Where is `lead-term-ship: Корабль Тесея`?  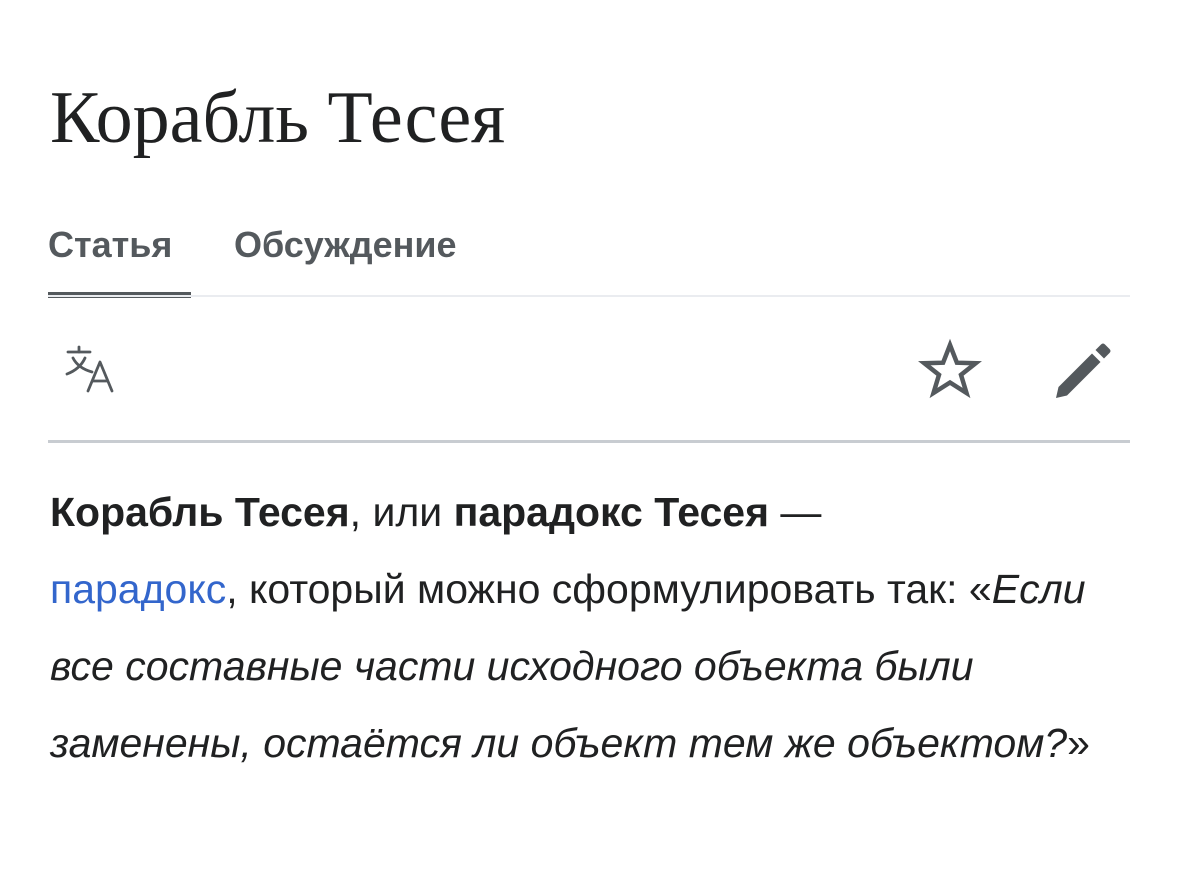 lead-term-ship: Корабль Тесея is located at coordinates (200, 512).